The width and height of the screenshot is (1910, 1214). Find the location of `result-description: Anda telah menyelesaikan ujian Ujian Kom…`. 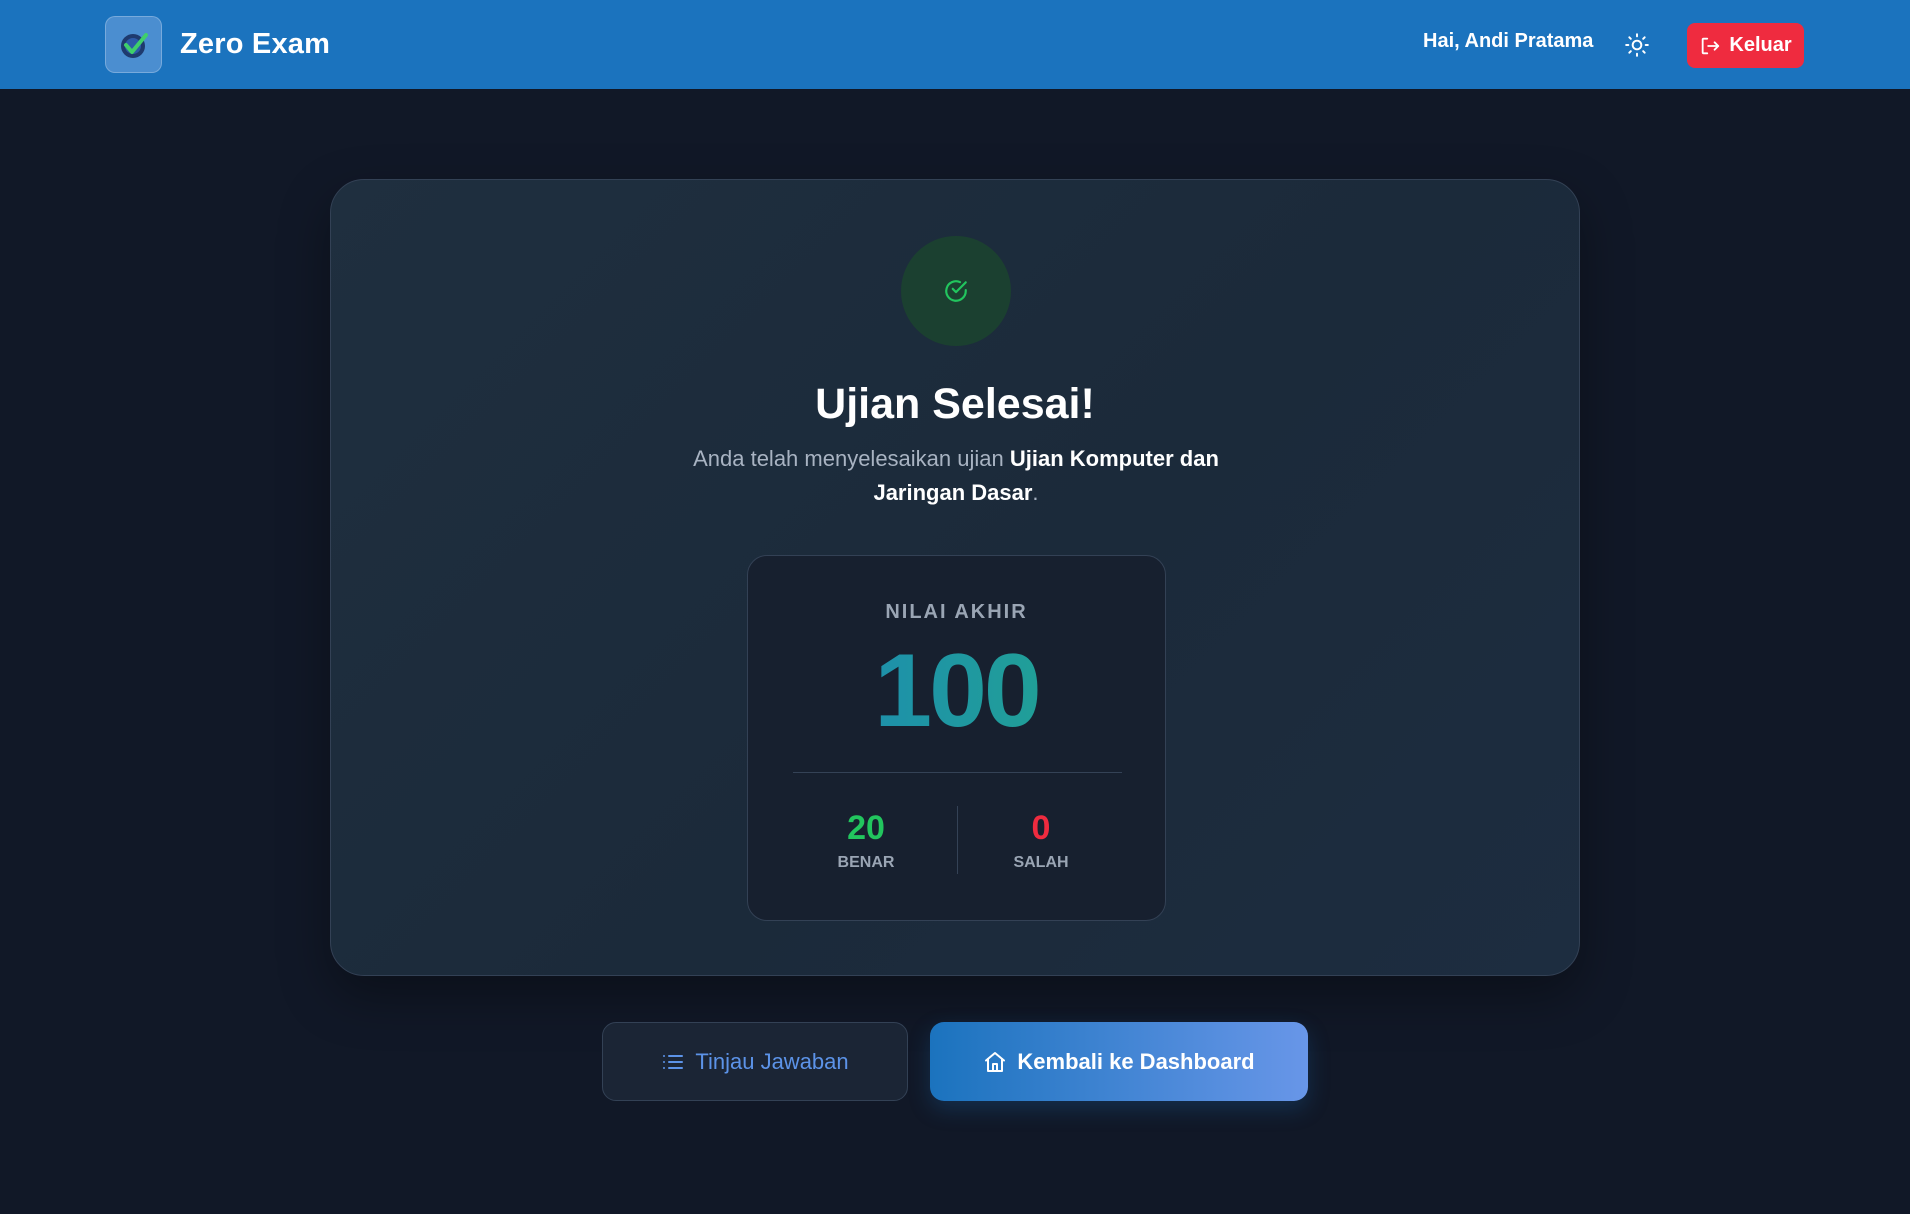

result-description: Anda telah menyelesaikan ujian Ujian Kom… is located at coordinates (956, 476).